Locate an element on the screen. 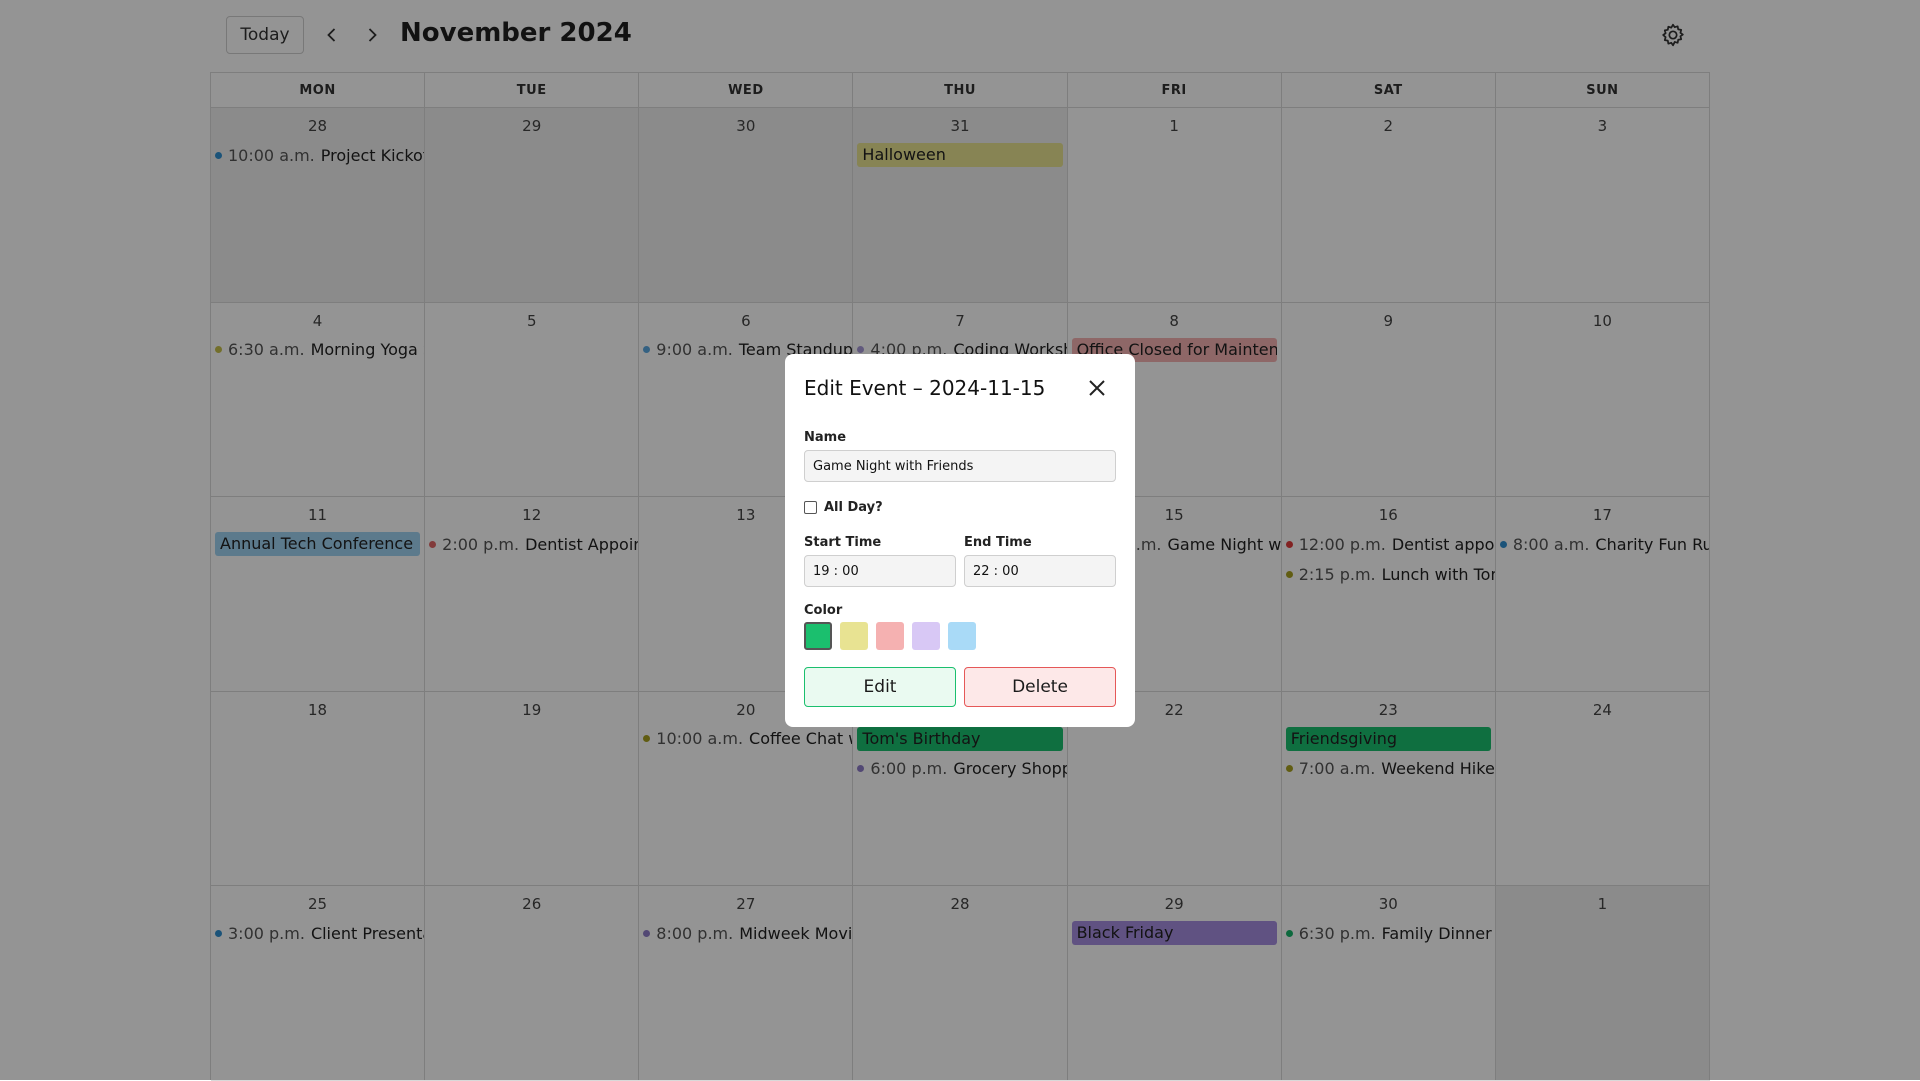 The width and height of the screenshot is (1920, 1081). start-time-label: Start Time is located at coordinates (843, 542).